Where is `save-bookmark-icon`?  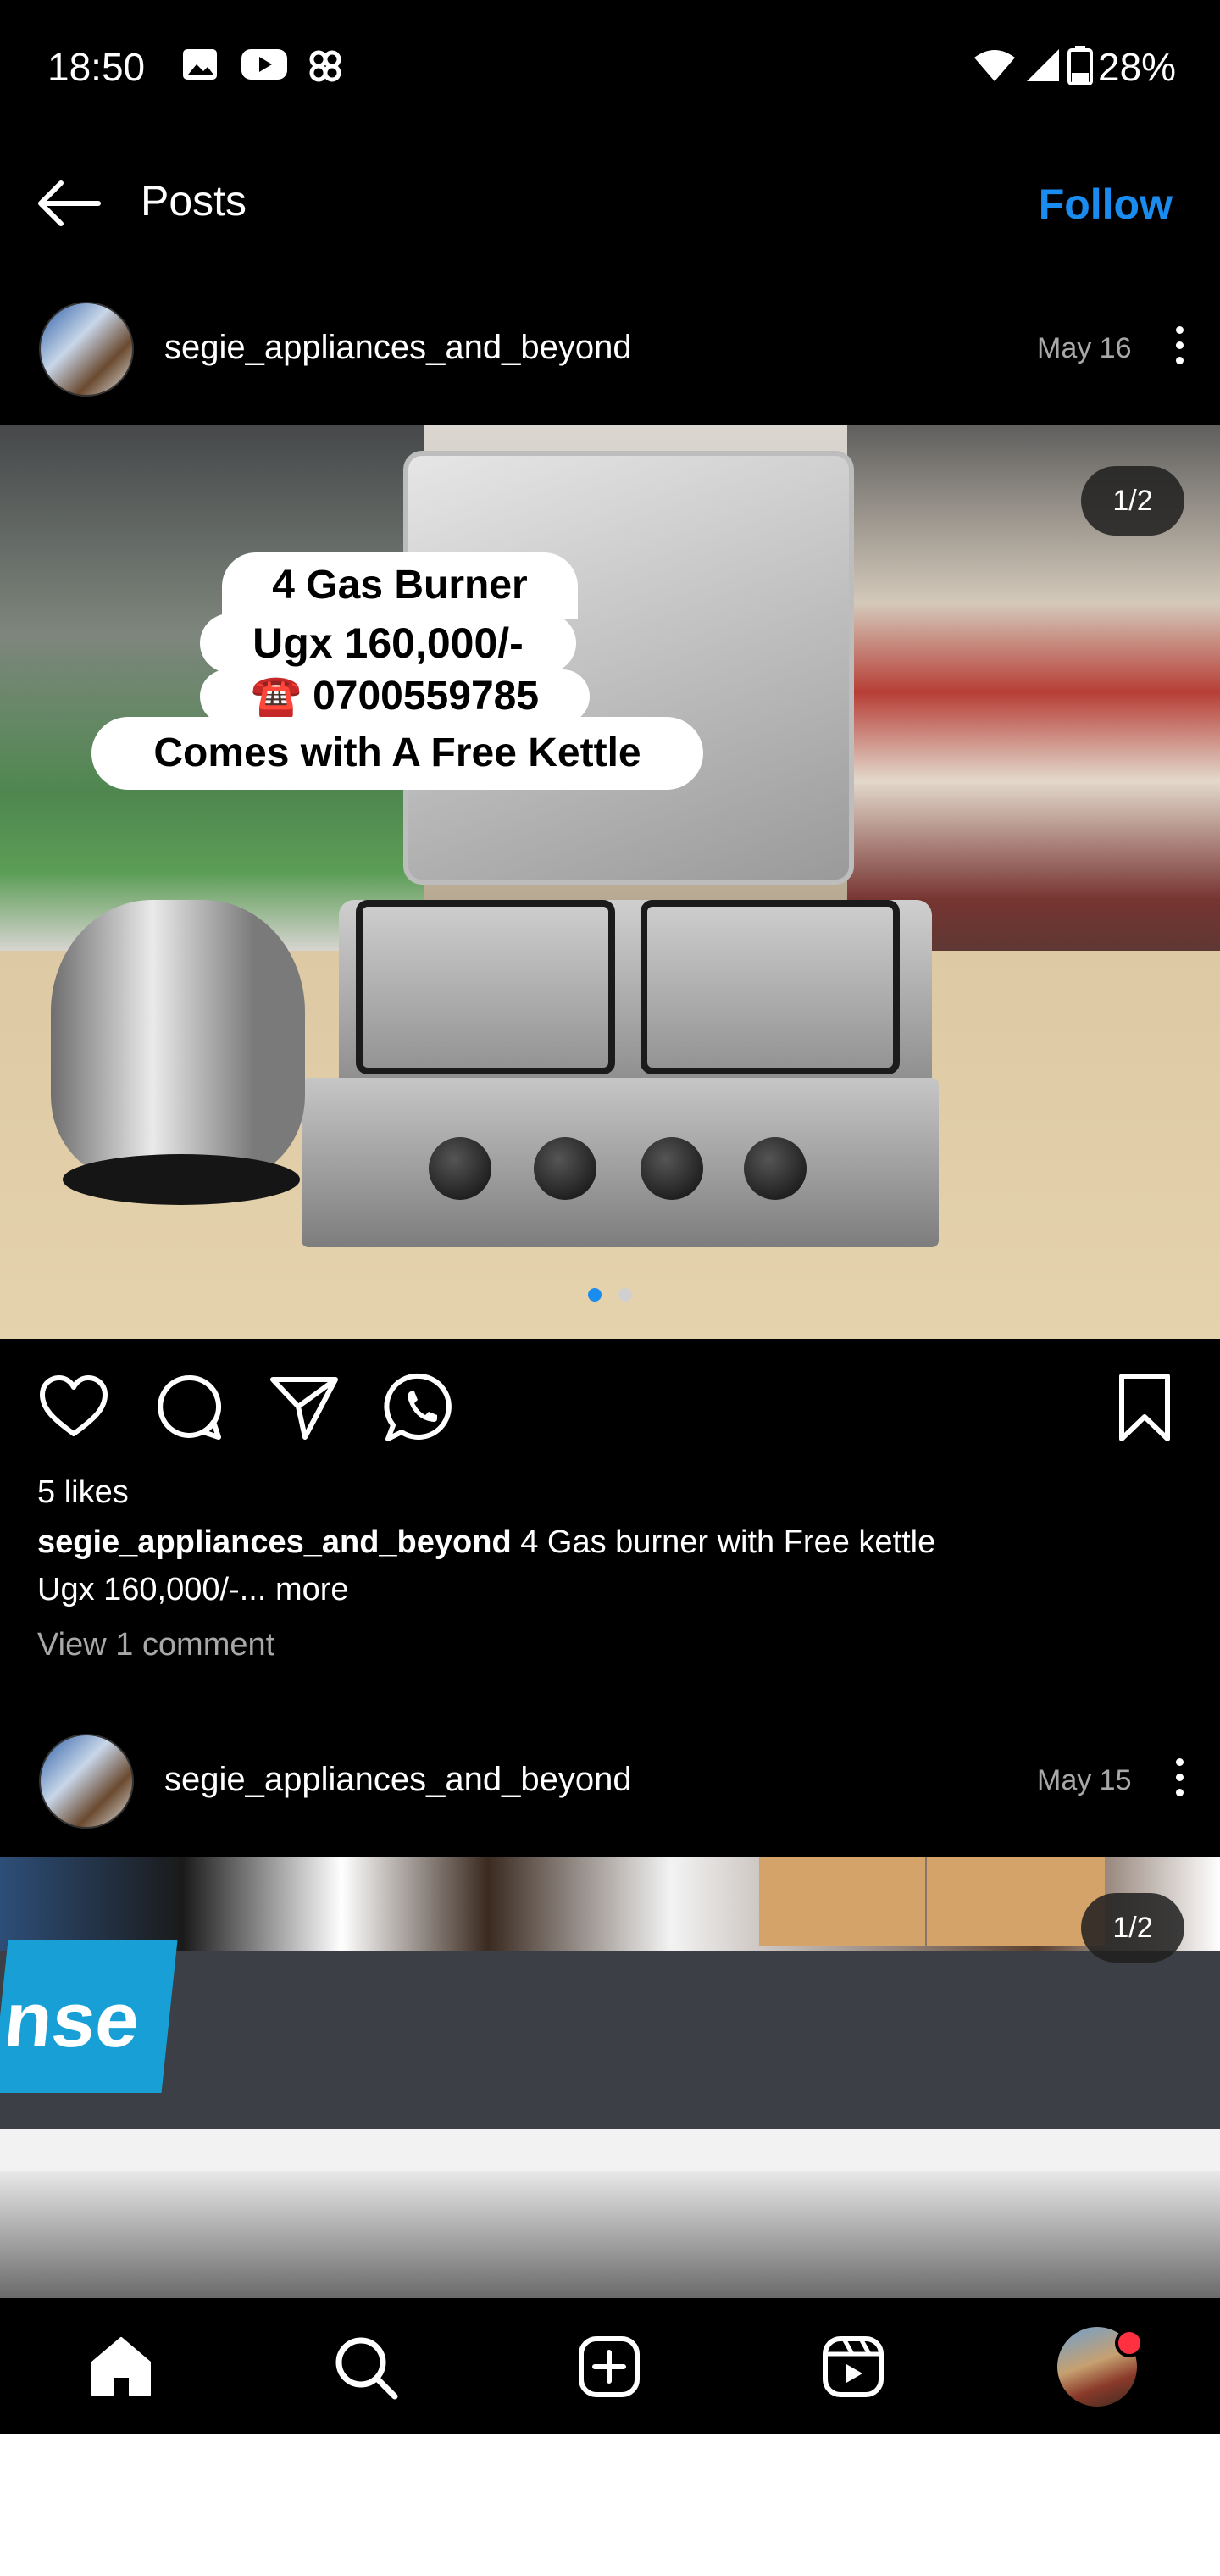 save-bookmark-icon is located at coordinates (1144, 1407).